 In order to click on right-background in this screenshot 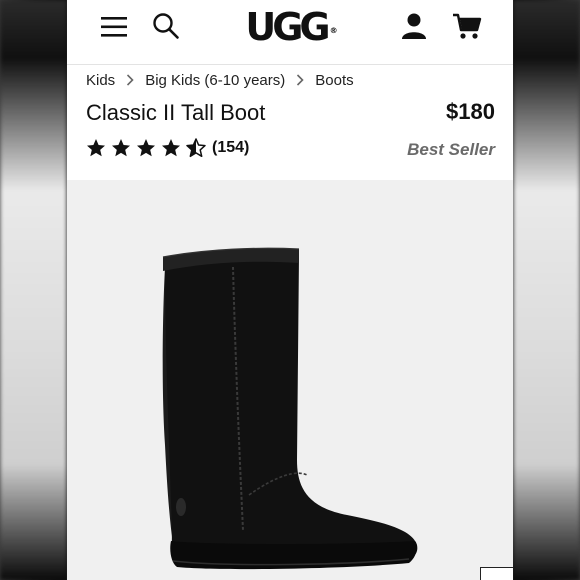, I will do `click(546, 290)`.